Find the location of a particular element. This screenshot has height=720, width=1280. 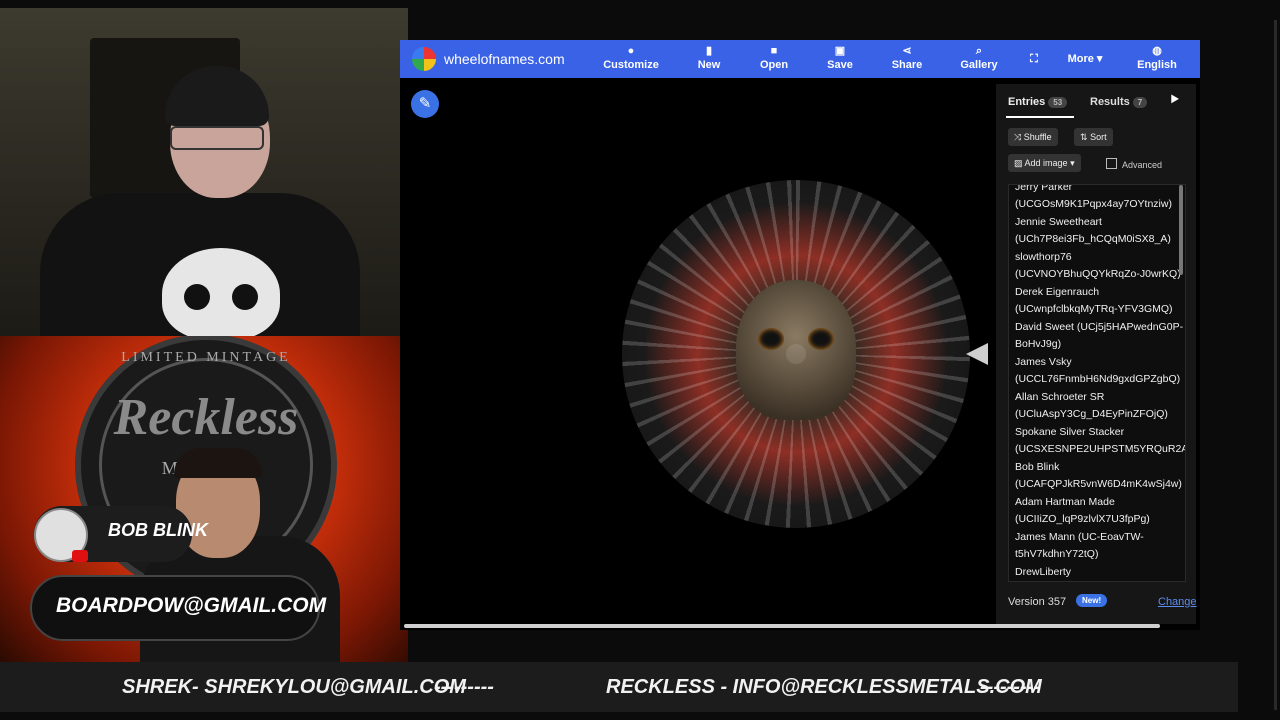

wheel-hub is located at coordinates (796, 354).